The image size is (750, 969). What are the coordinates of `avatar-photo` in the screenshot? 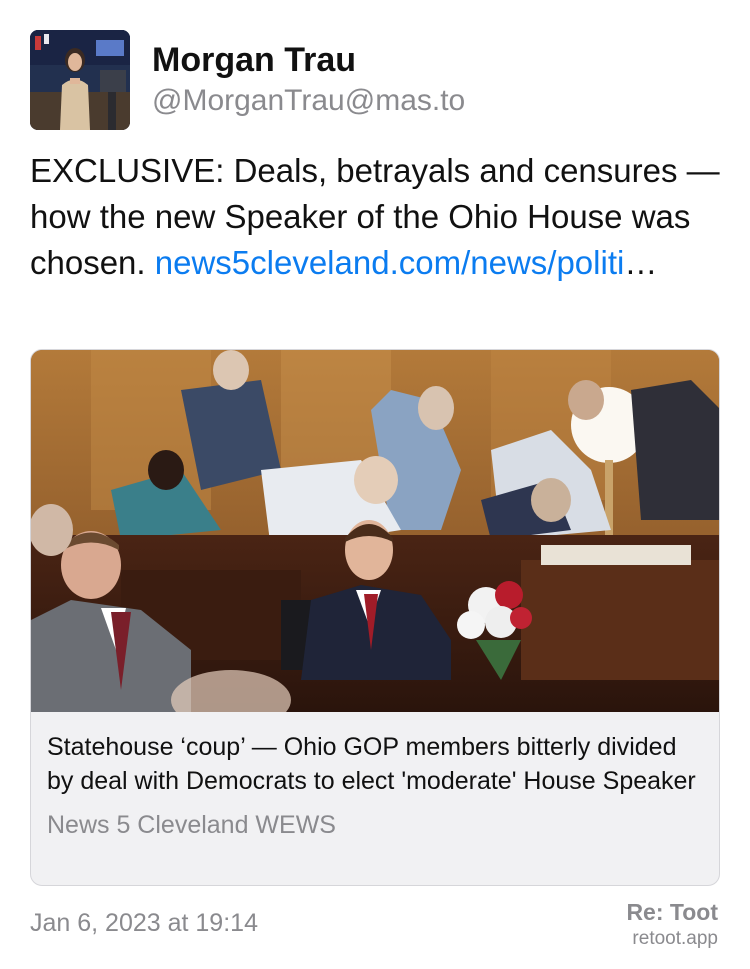 It's located at (80, 80).